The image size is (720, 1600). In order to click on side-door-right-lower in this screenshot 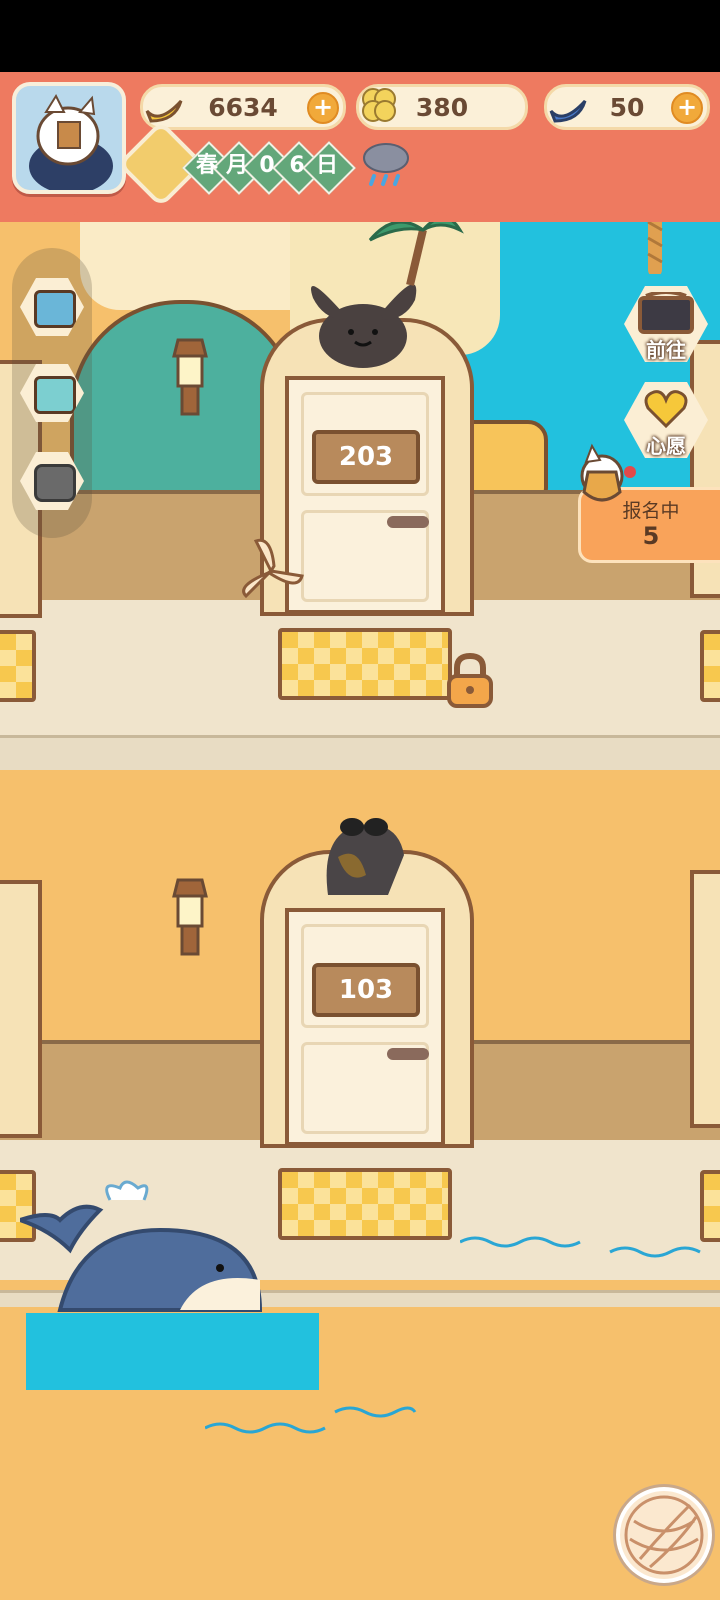, I will do `click(705, 999)`.